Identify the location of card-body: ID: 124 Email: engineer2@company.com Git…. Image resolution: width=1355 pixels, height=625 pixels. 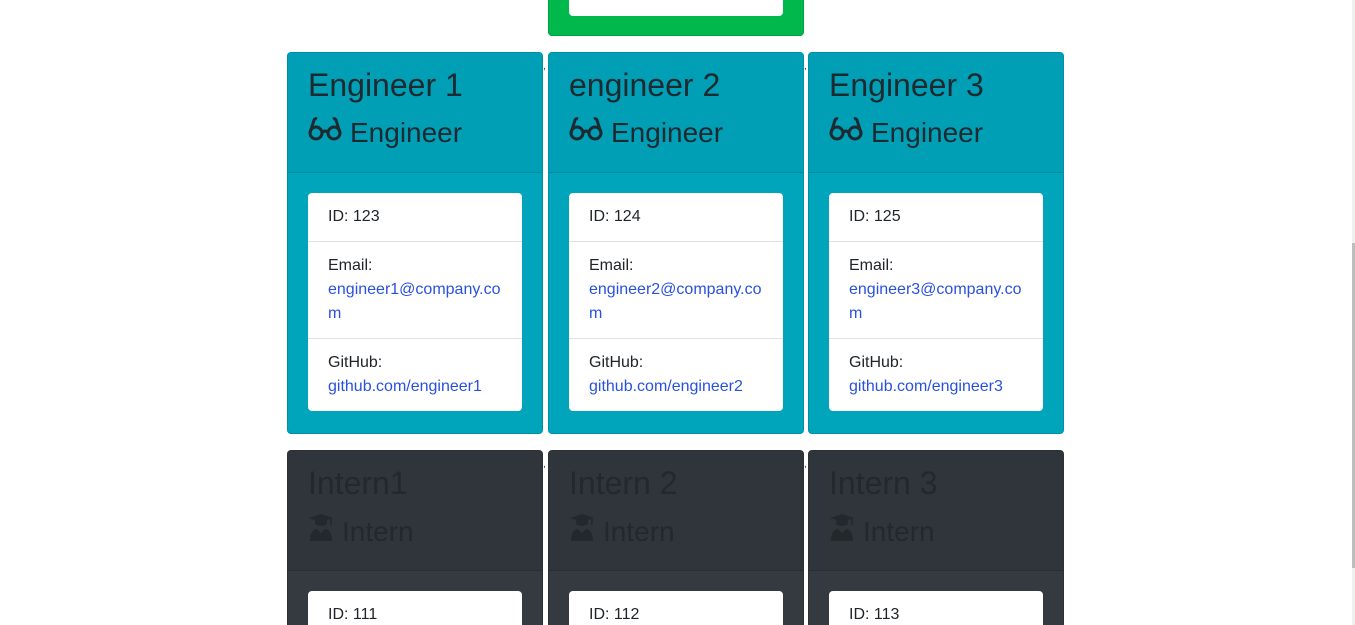
(676, 292).